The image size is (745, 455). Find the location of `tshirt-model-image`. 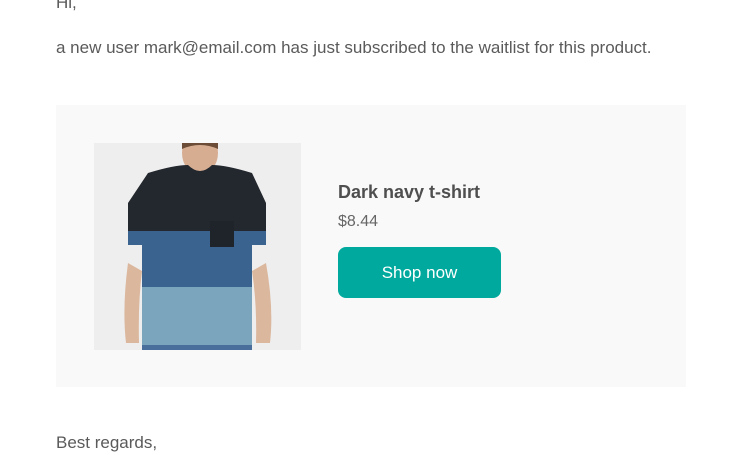

tshirt-model-image is located at coordinates (197, 246).